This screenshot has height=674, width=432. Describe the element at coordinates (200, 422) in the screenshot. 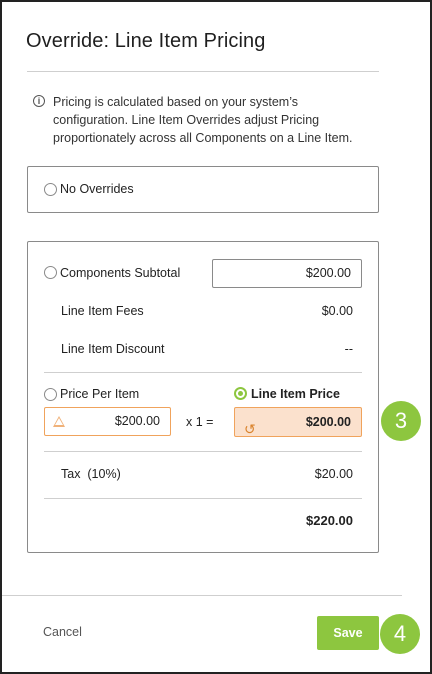

I see `quantity-multiplier: x 1 =` at that location.